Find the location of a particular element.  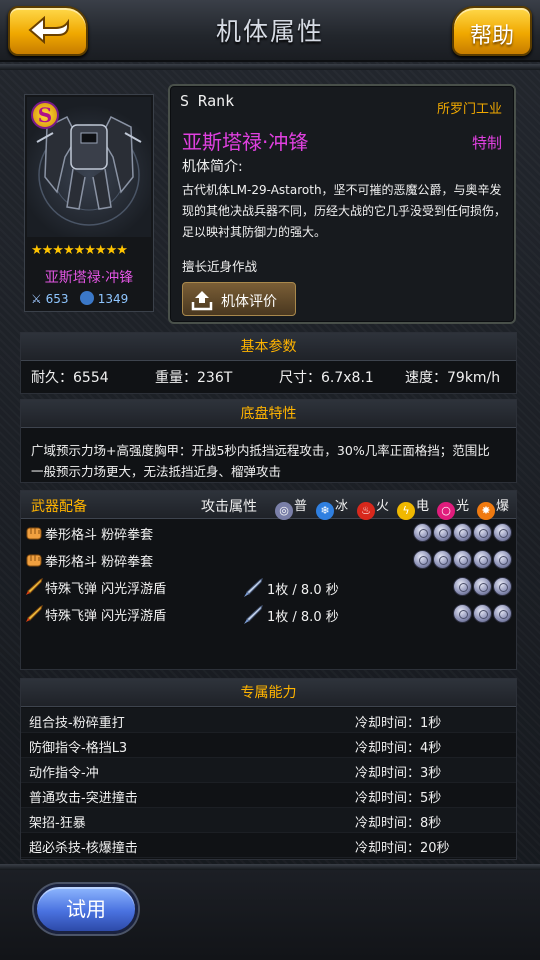

attack-attr-label: 攻击属性 is located at coordinates (229, 507).